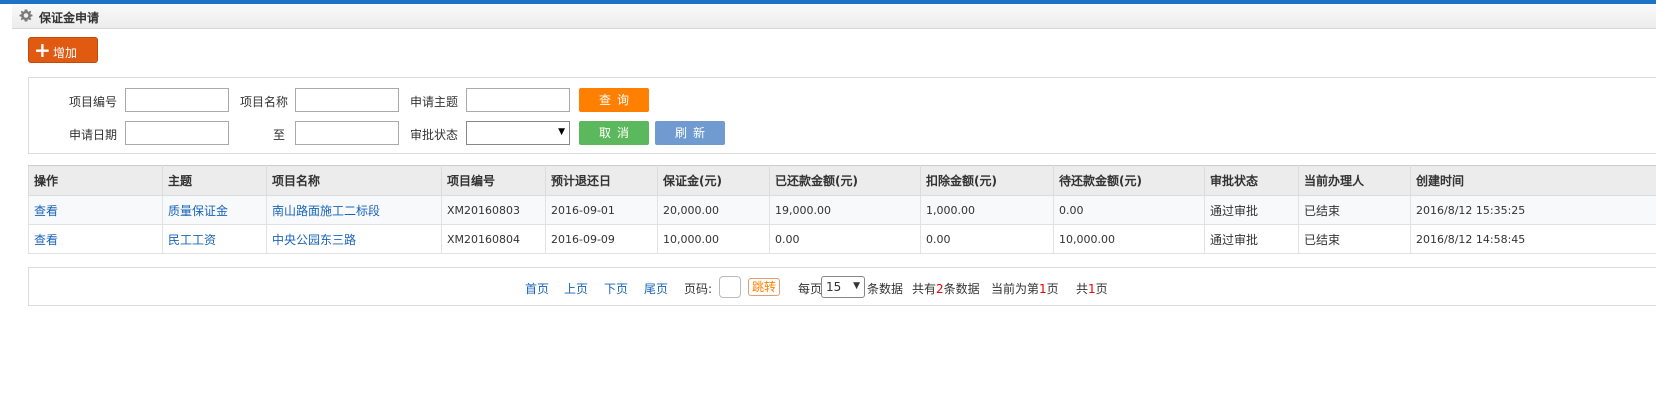  Describe the element at coordinates (26, 15) in the screenshot. I see `gear-icon` at that location.